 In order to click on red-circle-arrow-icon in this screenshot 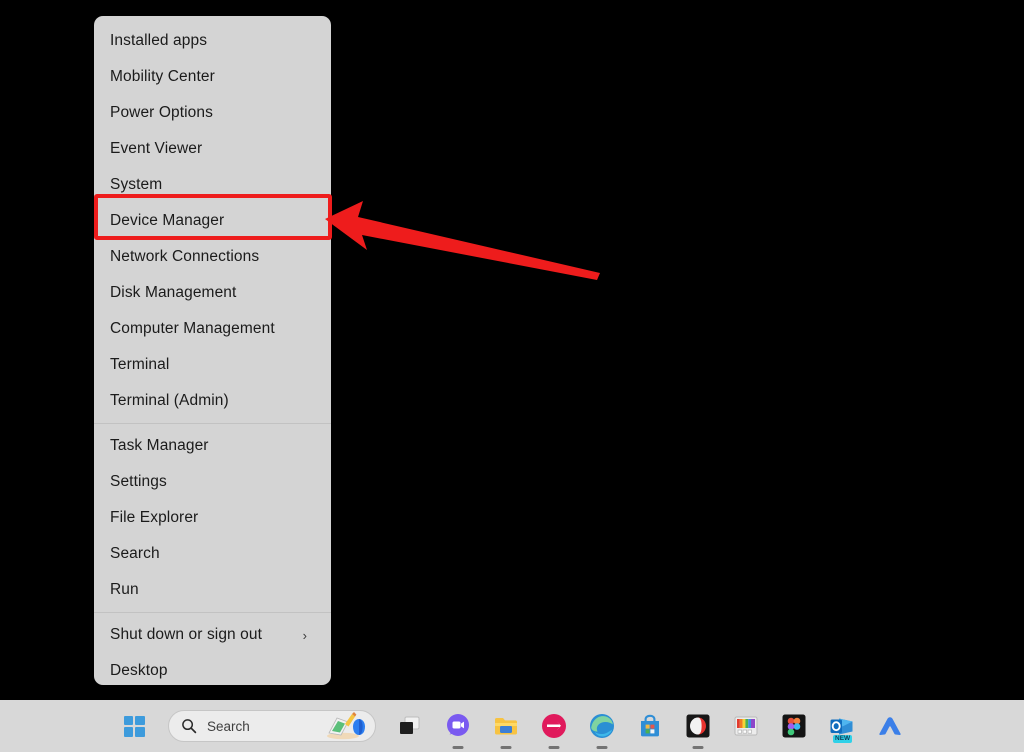, I will do `click(554, 726)`.